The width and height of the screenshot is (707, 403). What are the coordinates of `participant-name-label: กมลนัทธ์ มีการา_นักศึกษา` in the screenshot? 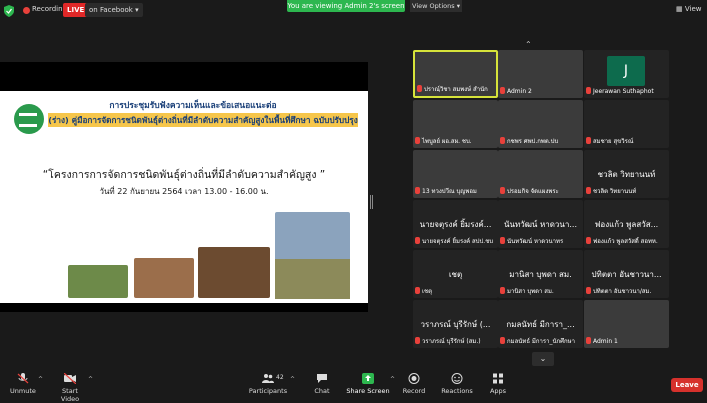 It's located at (540, 342).